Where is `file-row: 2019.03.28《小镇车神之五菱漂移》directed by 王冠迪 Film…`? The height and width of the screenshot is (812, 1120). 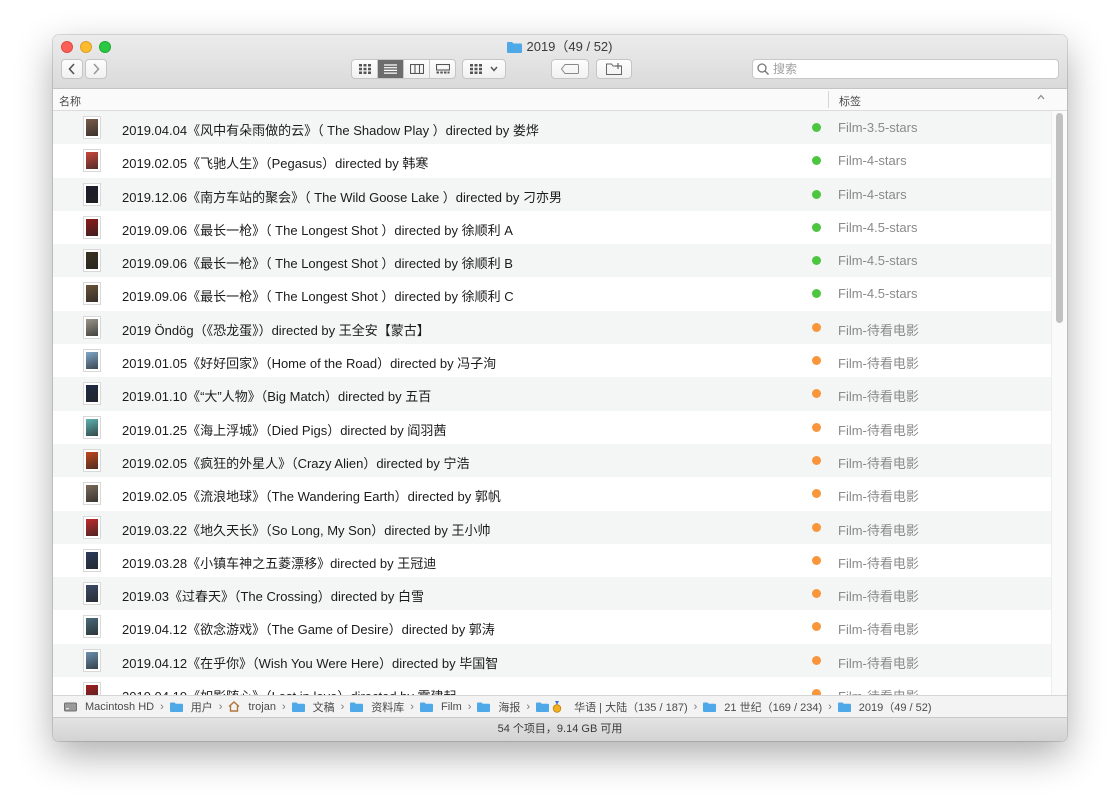
file-row: 2019.03.28《小镇车神之五菱漂移》directed by 王冠迪 Film… is located at coordinates (552, 560).